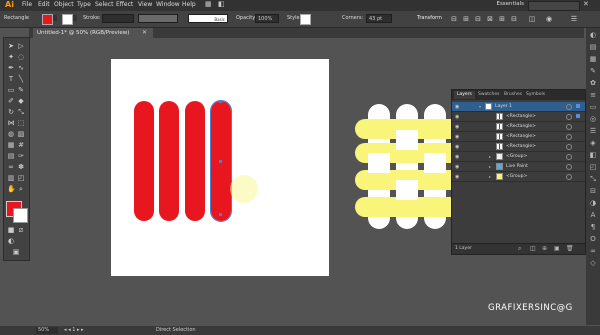  I want to click on swatches-panel-icon: ▦, so click(593, 59).